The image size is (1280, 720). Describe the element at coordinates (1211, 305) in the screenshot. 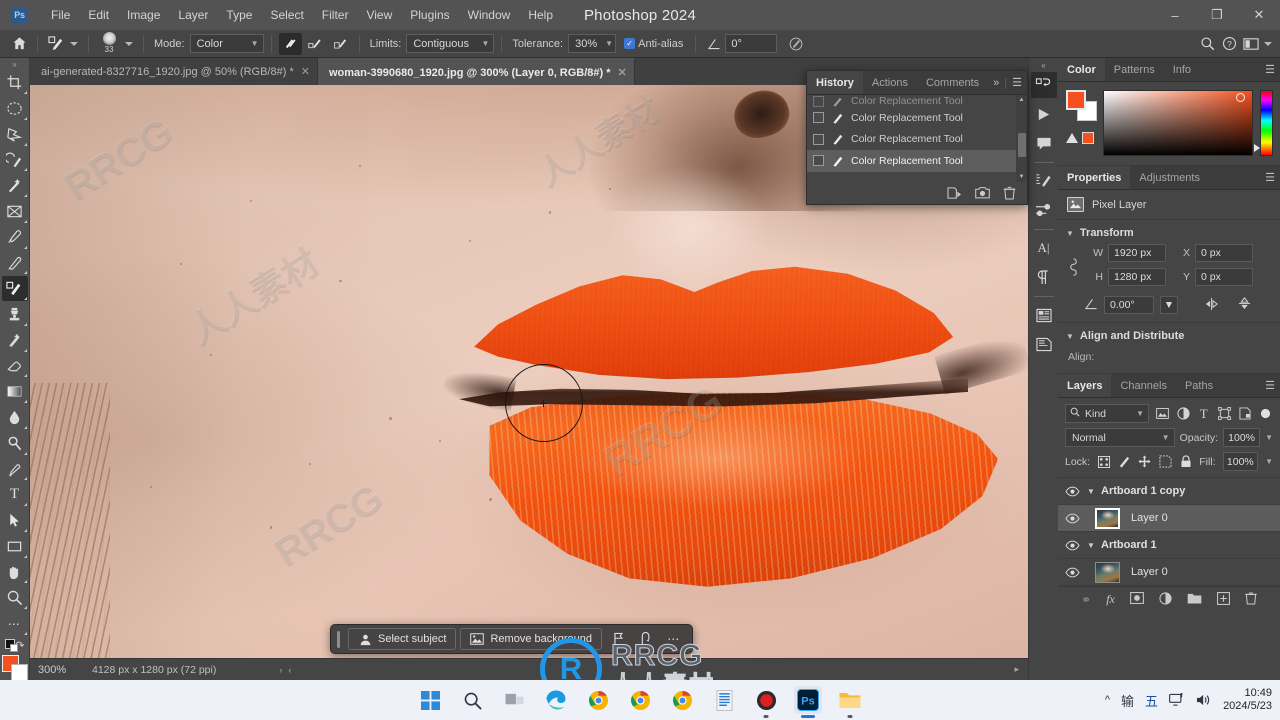

I see `flip-horizontal-icon` at that location.